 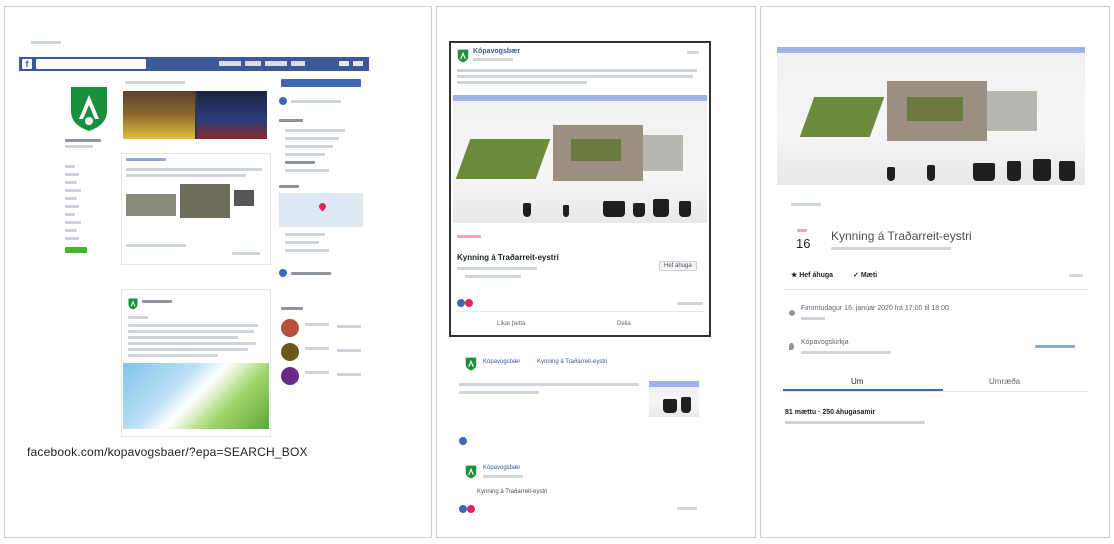 What do you see at coordinates (572, 362) in the screenshot?
I see `shared-event-title: Kynning á Traðarreit-eystri` at bounding box center [572, 362].